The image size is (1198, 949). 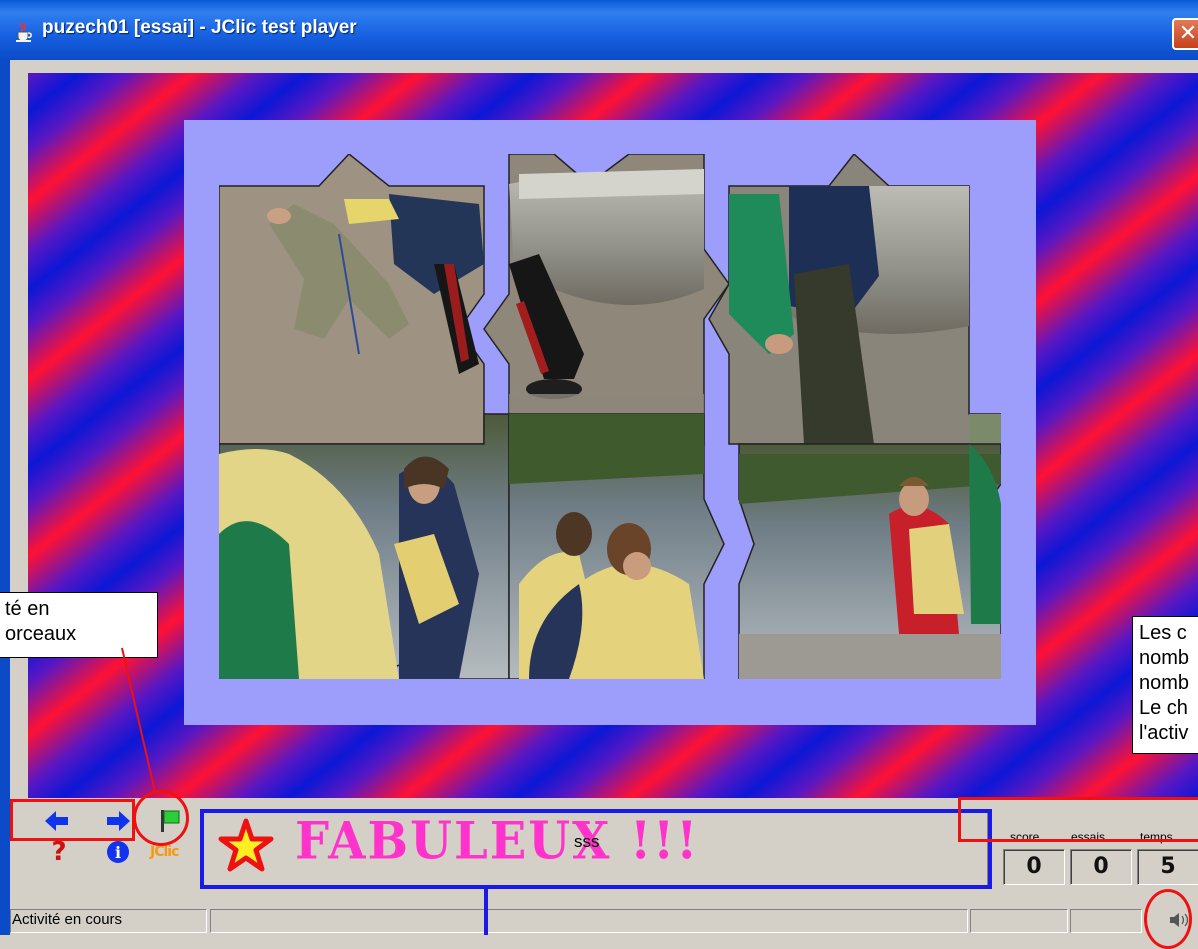 What do you see at coordinates (1163, 633) in the screenshot?
I see `right-callout-line: Les c` at bounding box center [1163, 633].